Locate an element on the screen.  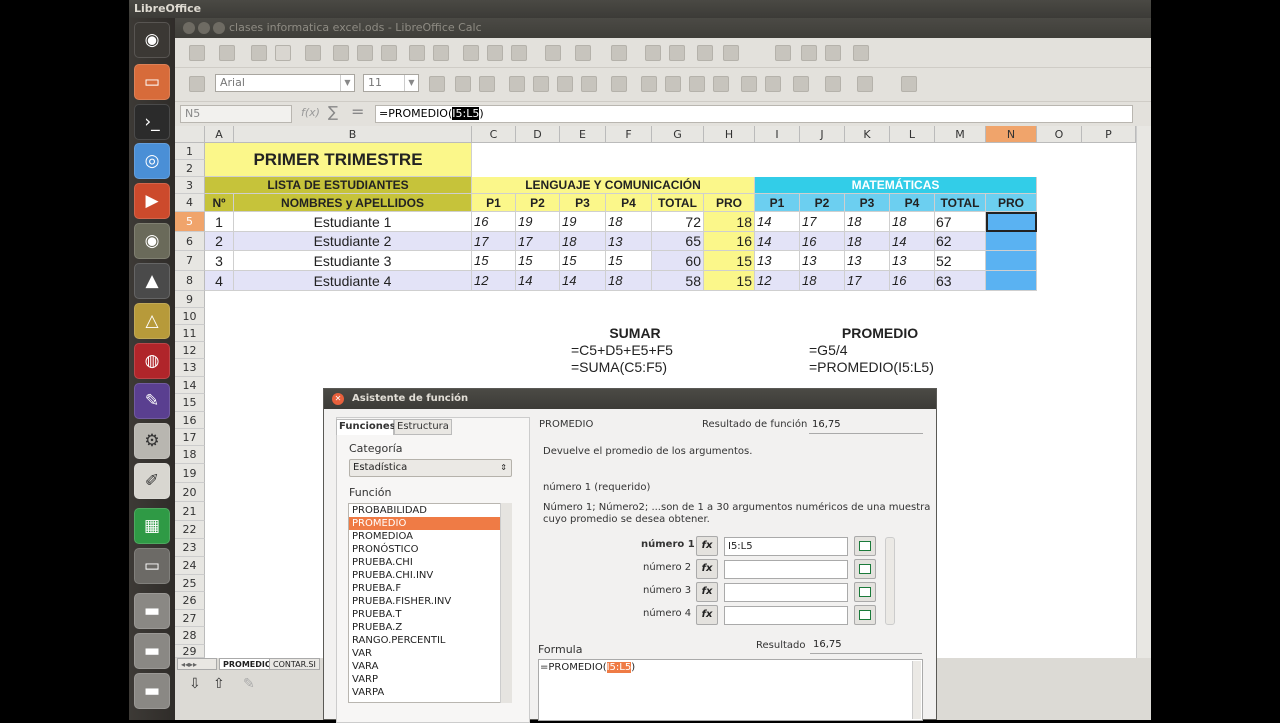
list-item: PRONÓSTICO is located at coordinates (430, 549).